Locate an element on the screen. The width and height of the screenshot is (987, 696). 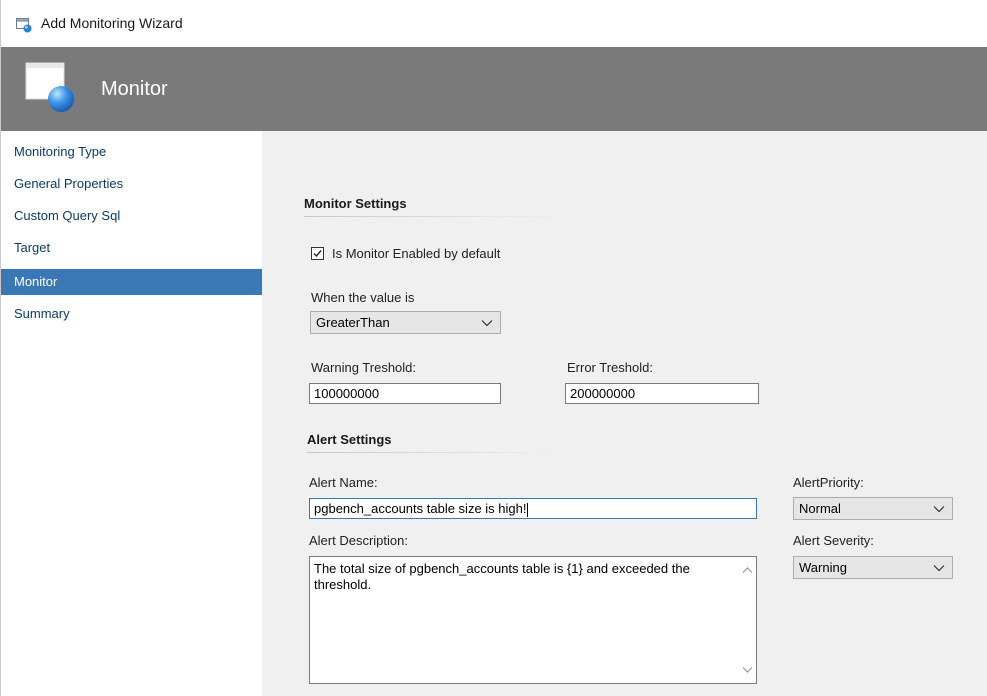
scroll-up-icon is located at coordinates (747, 570).